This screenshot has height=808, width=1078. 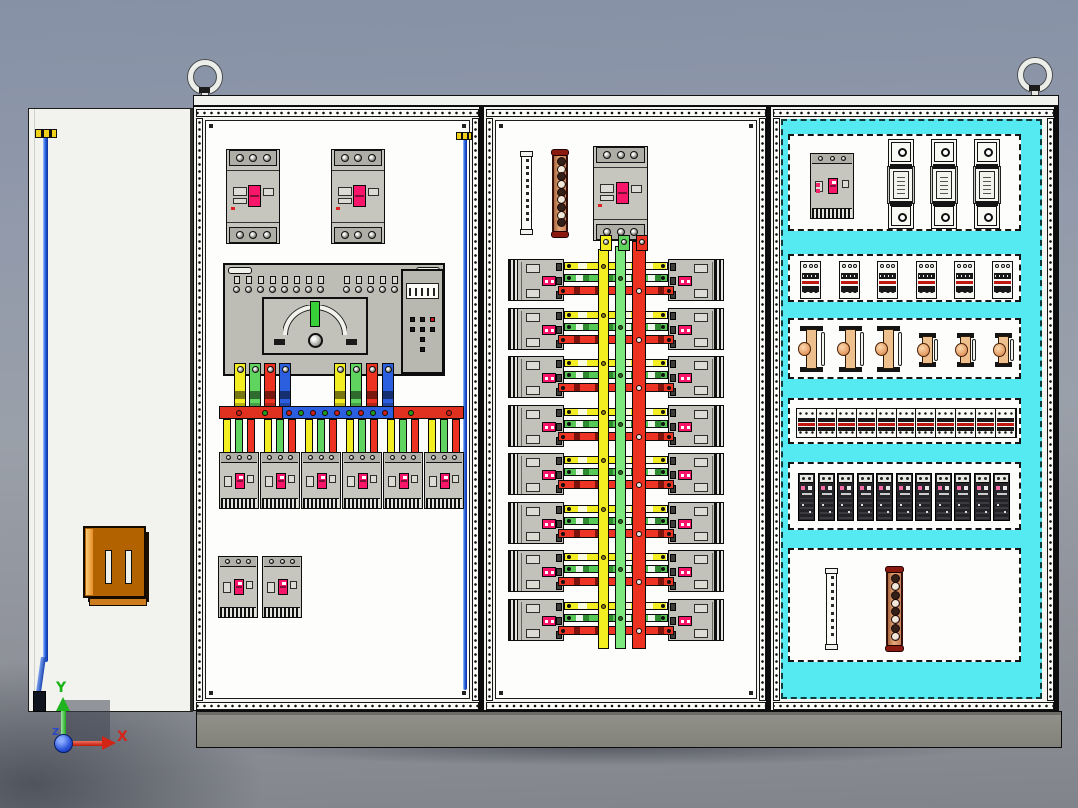 I want to click on selector-knob, so click(x=315, y=340).